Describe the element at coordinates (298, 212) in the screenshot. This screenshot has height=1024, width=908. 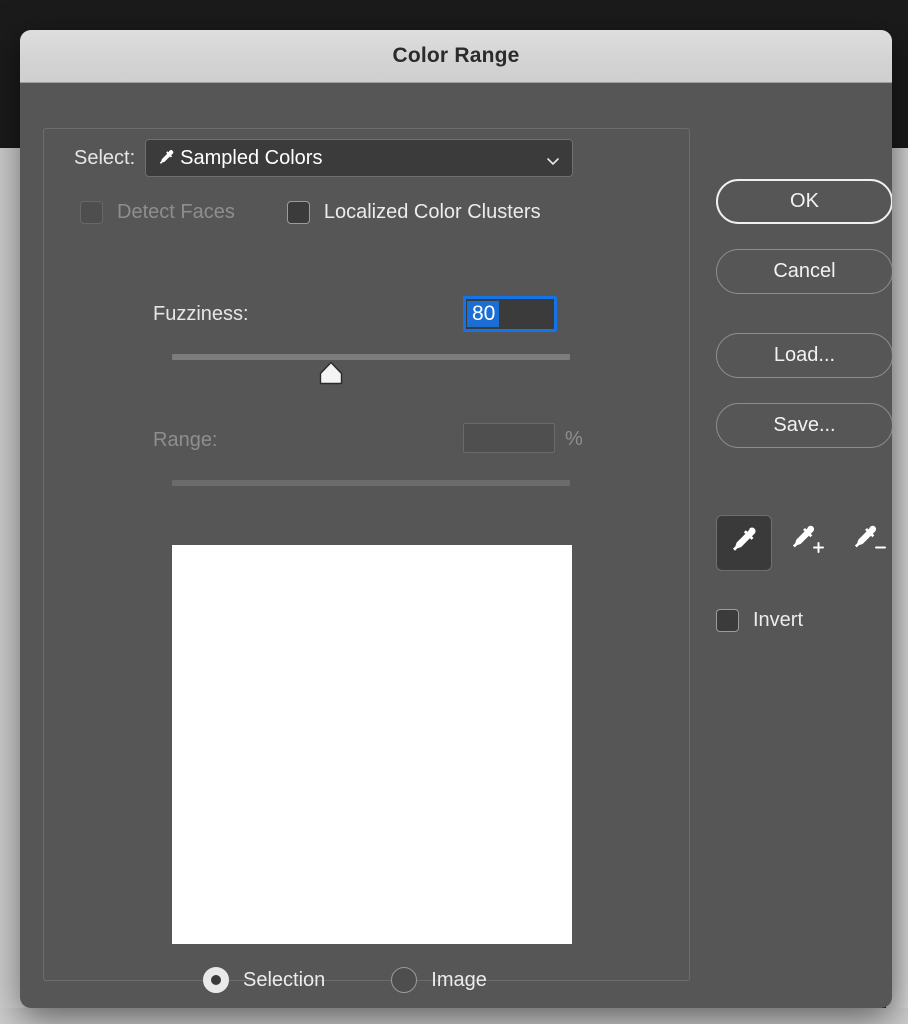
I see `localized-color-clusters-checkbox` at that location.